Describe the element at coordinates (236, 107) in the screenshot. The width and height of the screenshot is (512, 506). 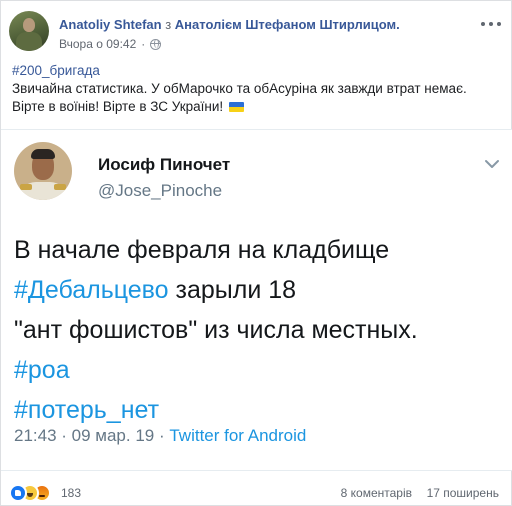
I see `ukraine-flag-icon` at that location.